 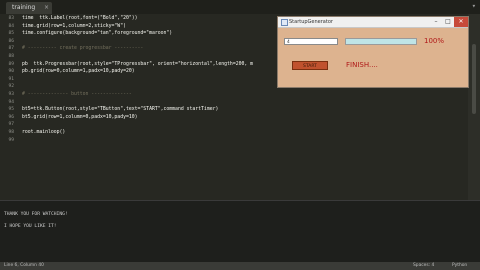 I want to click on code-line: 94, so click(x=234, y=102).